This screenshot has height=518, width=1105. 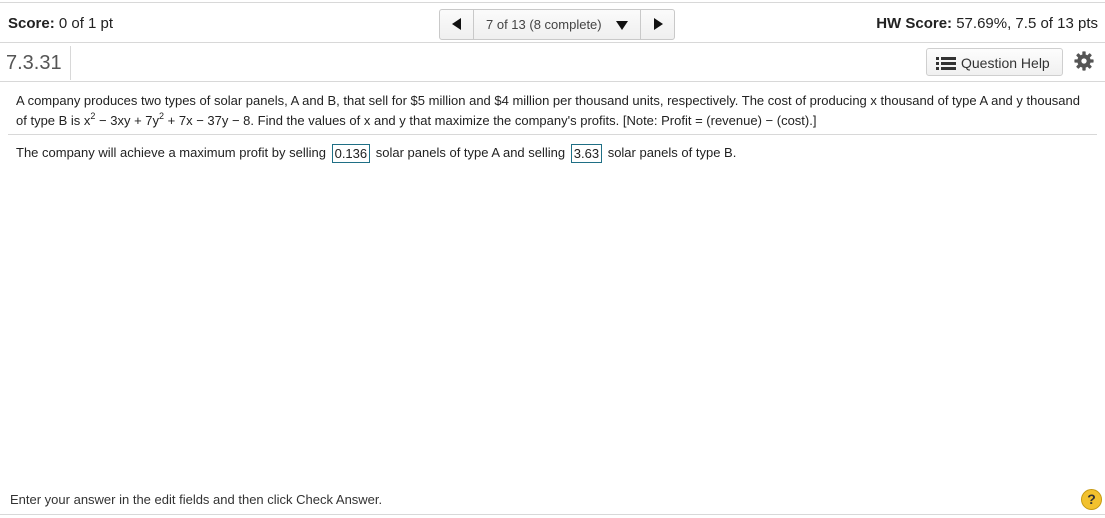 I want to click on problem-middle: − 3xy + 7y, so click(x=127, y=120).